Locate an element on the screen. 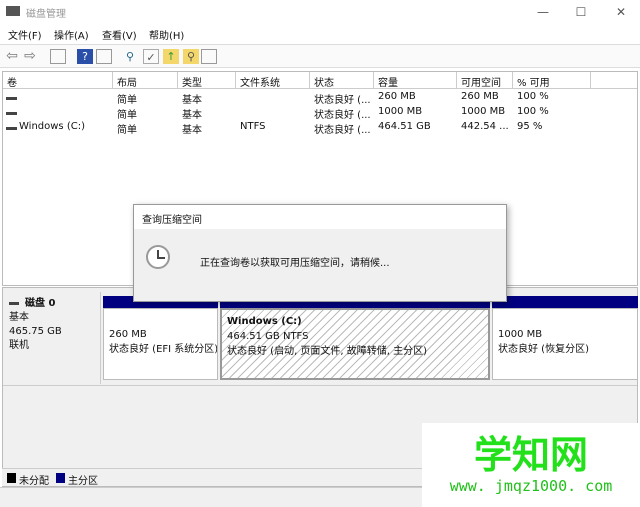 The image size is (640, 507). disk-0-label: 磁盘 0 基本 465.75 GB 联机 is located at coordinates (52, 338).